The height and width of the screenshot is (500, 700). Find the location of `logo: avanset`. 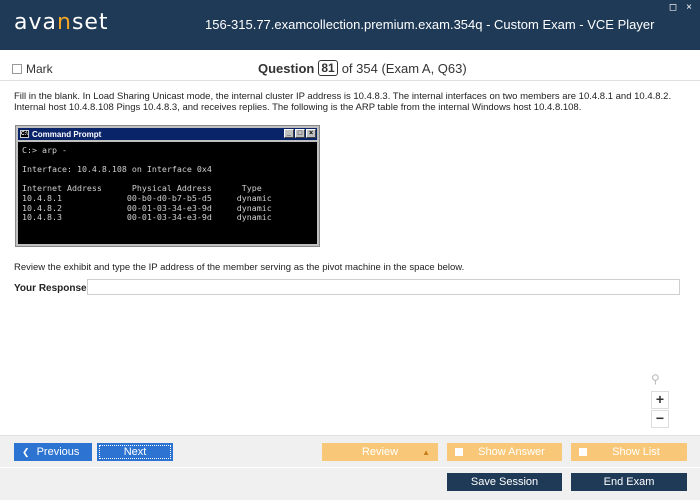

logo: avanset is located at coordinates (61, 22).